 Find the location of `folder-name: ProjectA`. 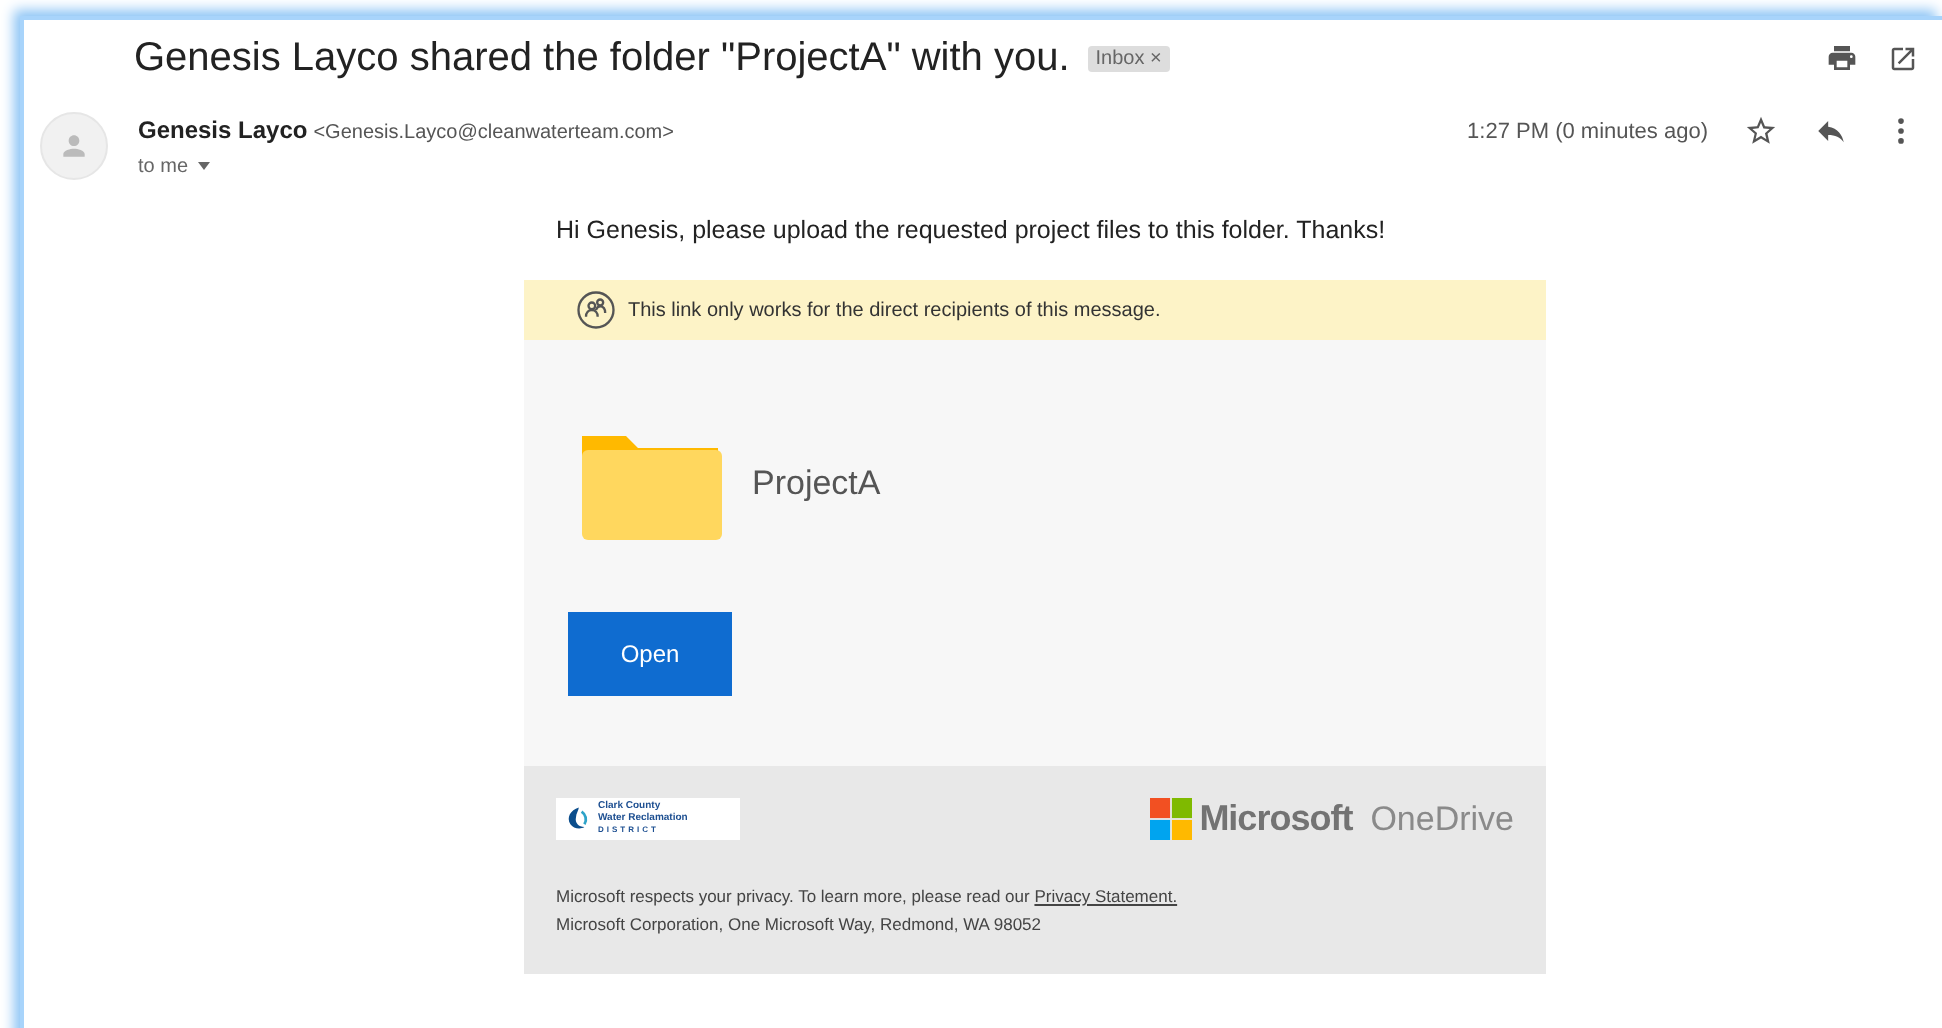

folder-name: ProjectA is located at coordinates (816, 484).